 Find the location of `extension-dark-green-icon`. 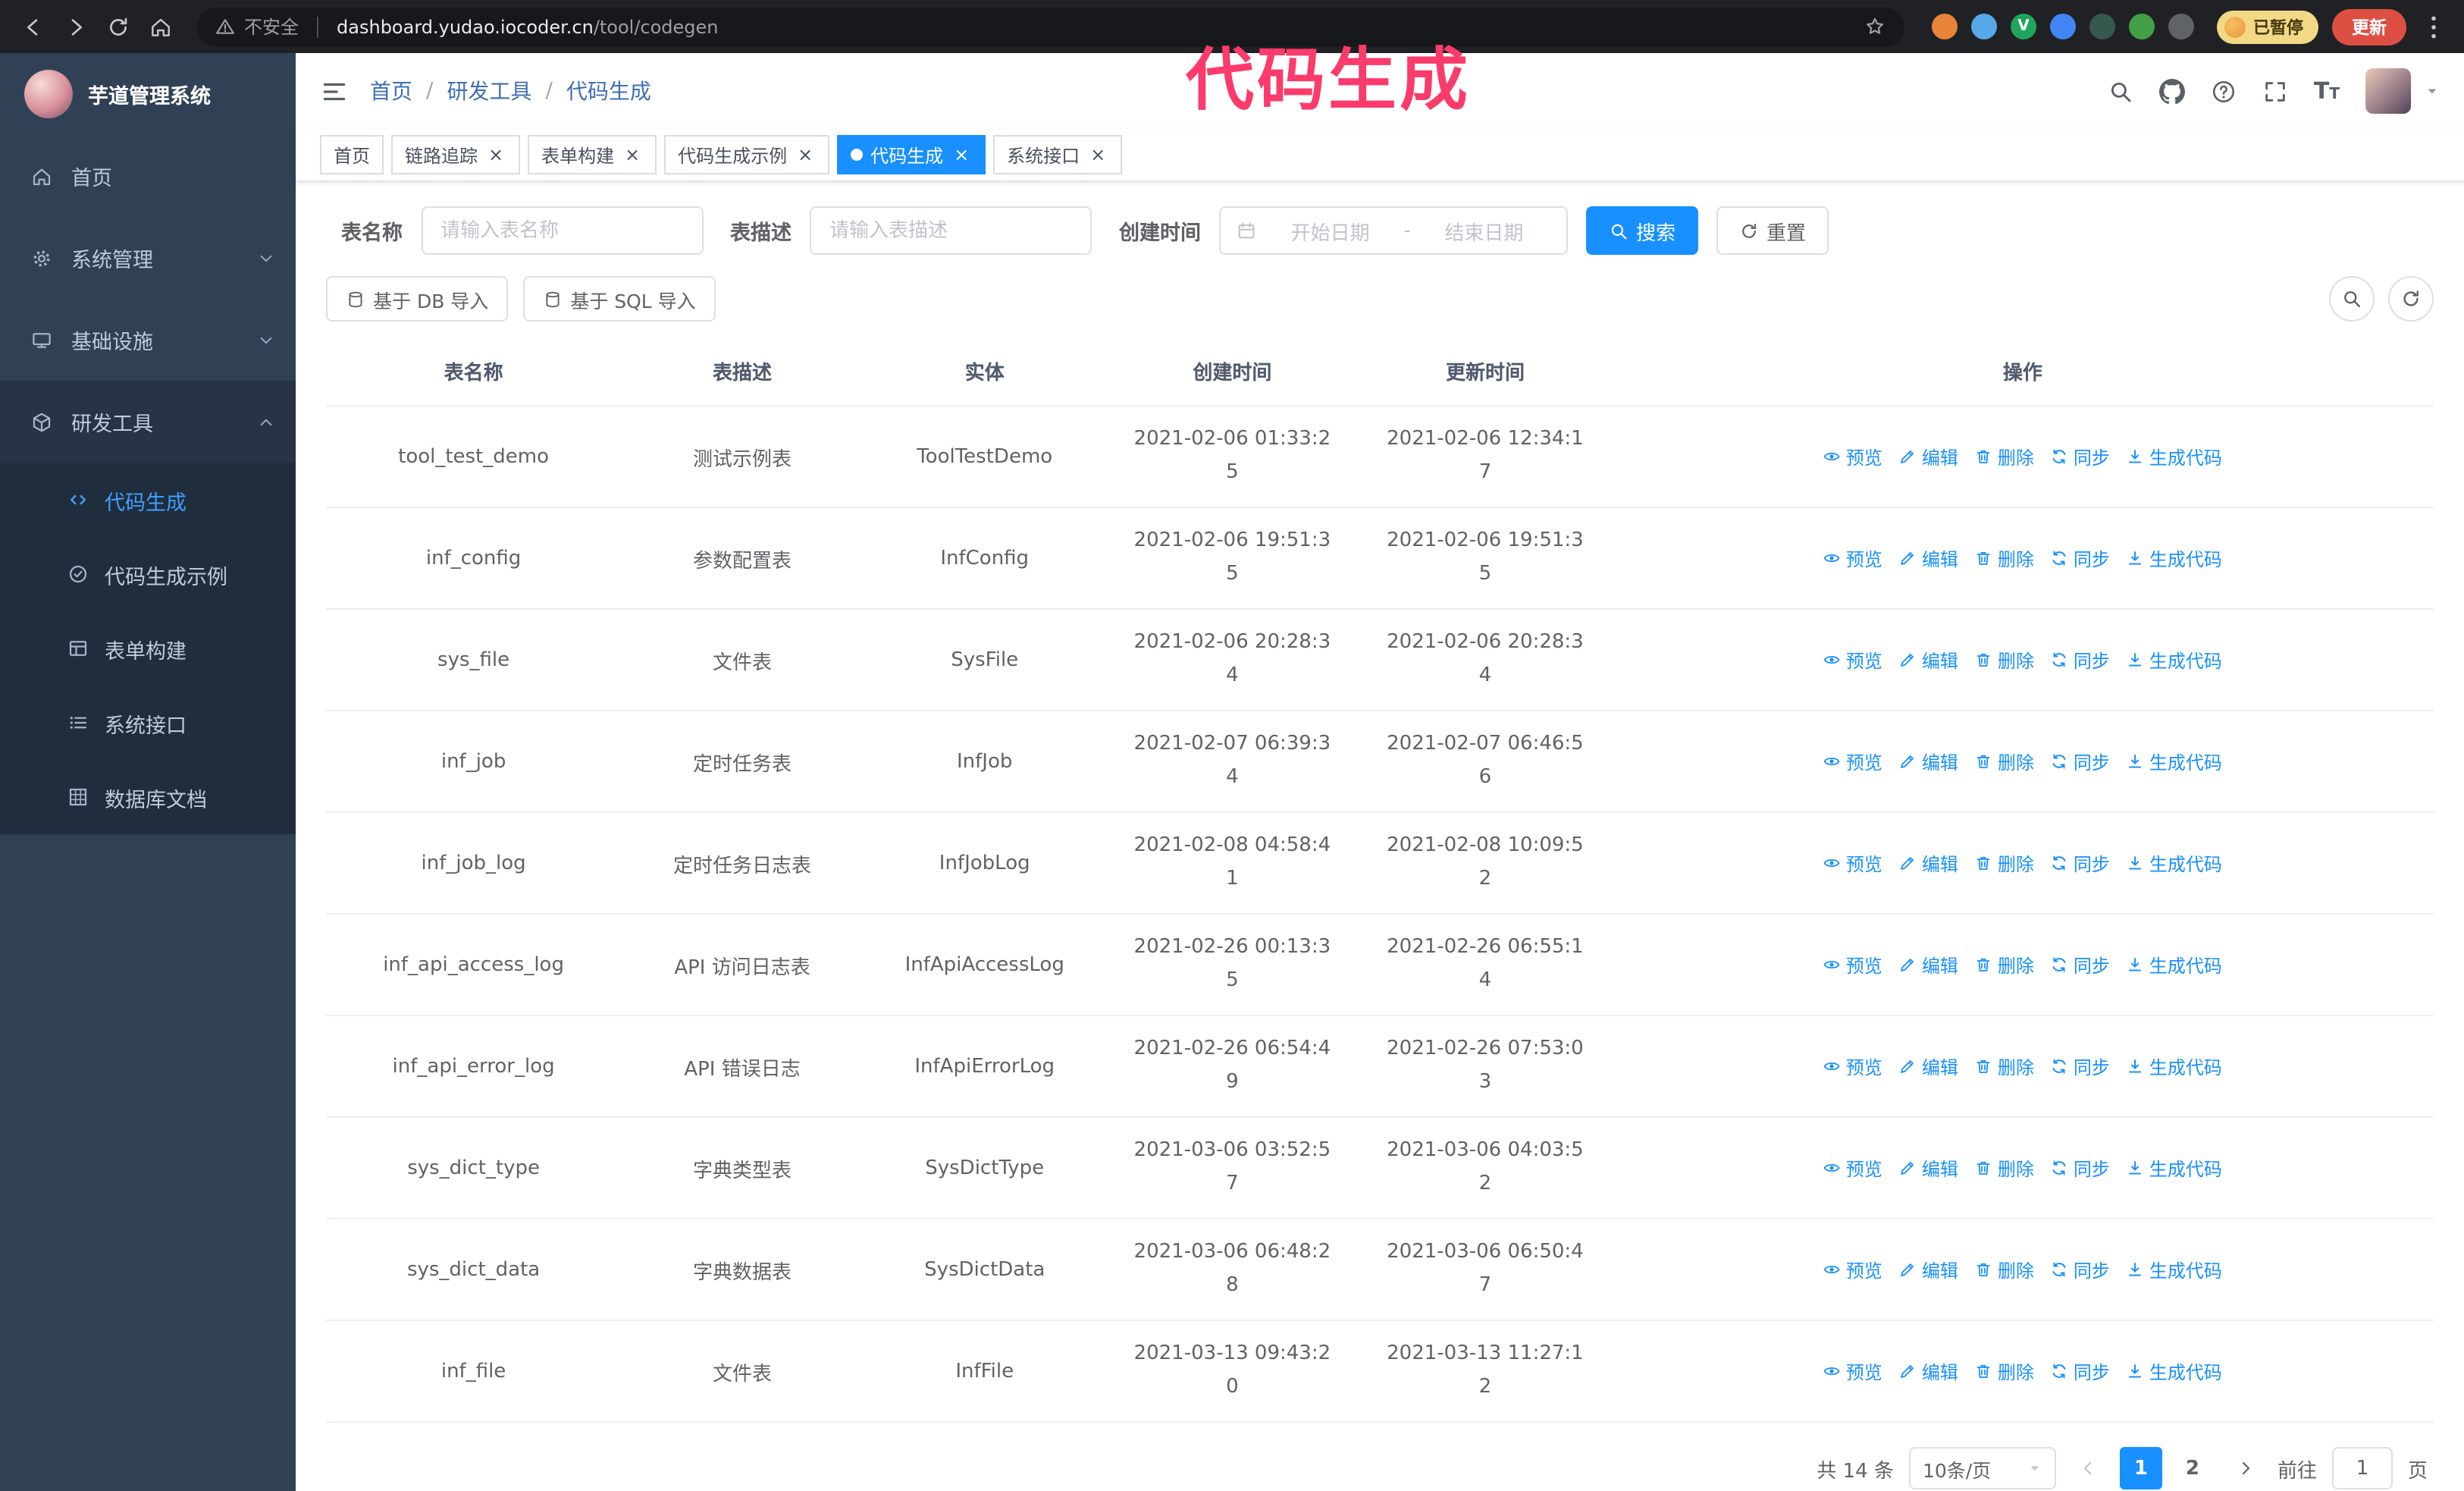

extension-dark-green-icon is located at coordinates (2102, 26).